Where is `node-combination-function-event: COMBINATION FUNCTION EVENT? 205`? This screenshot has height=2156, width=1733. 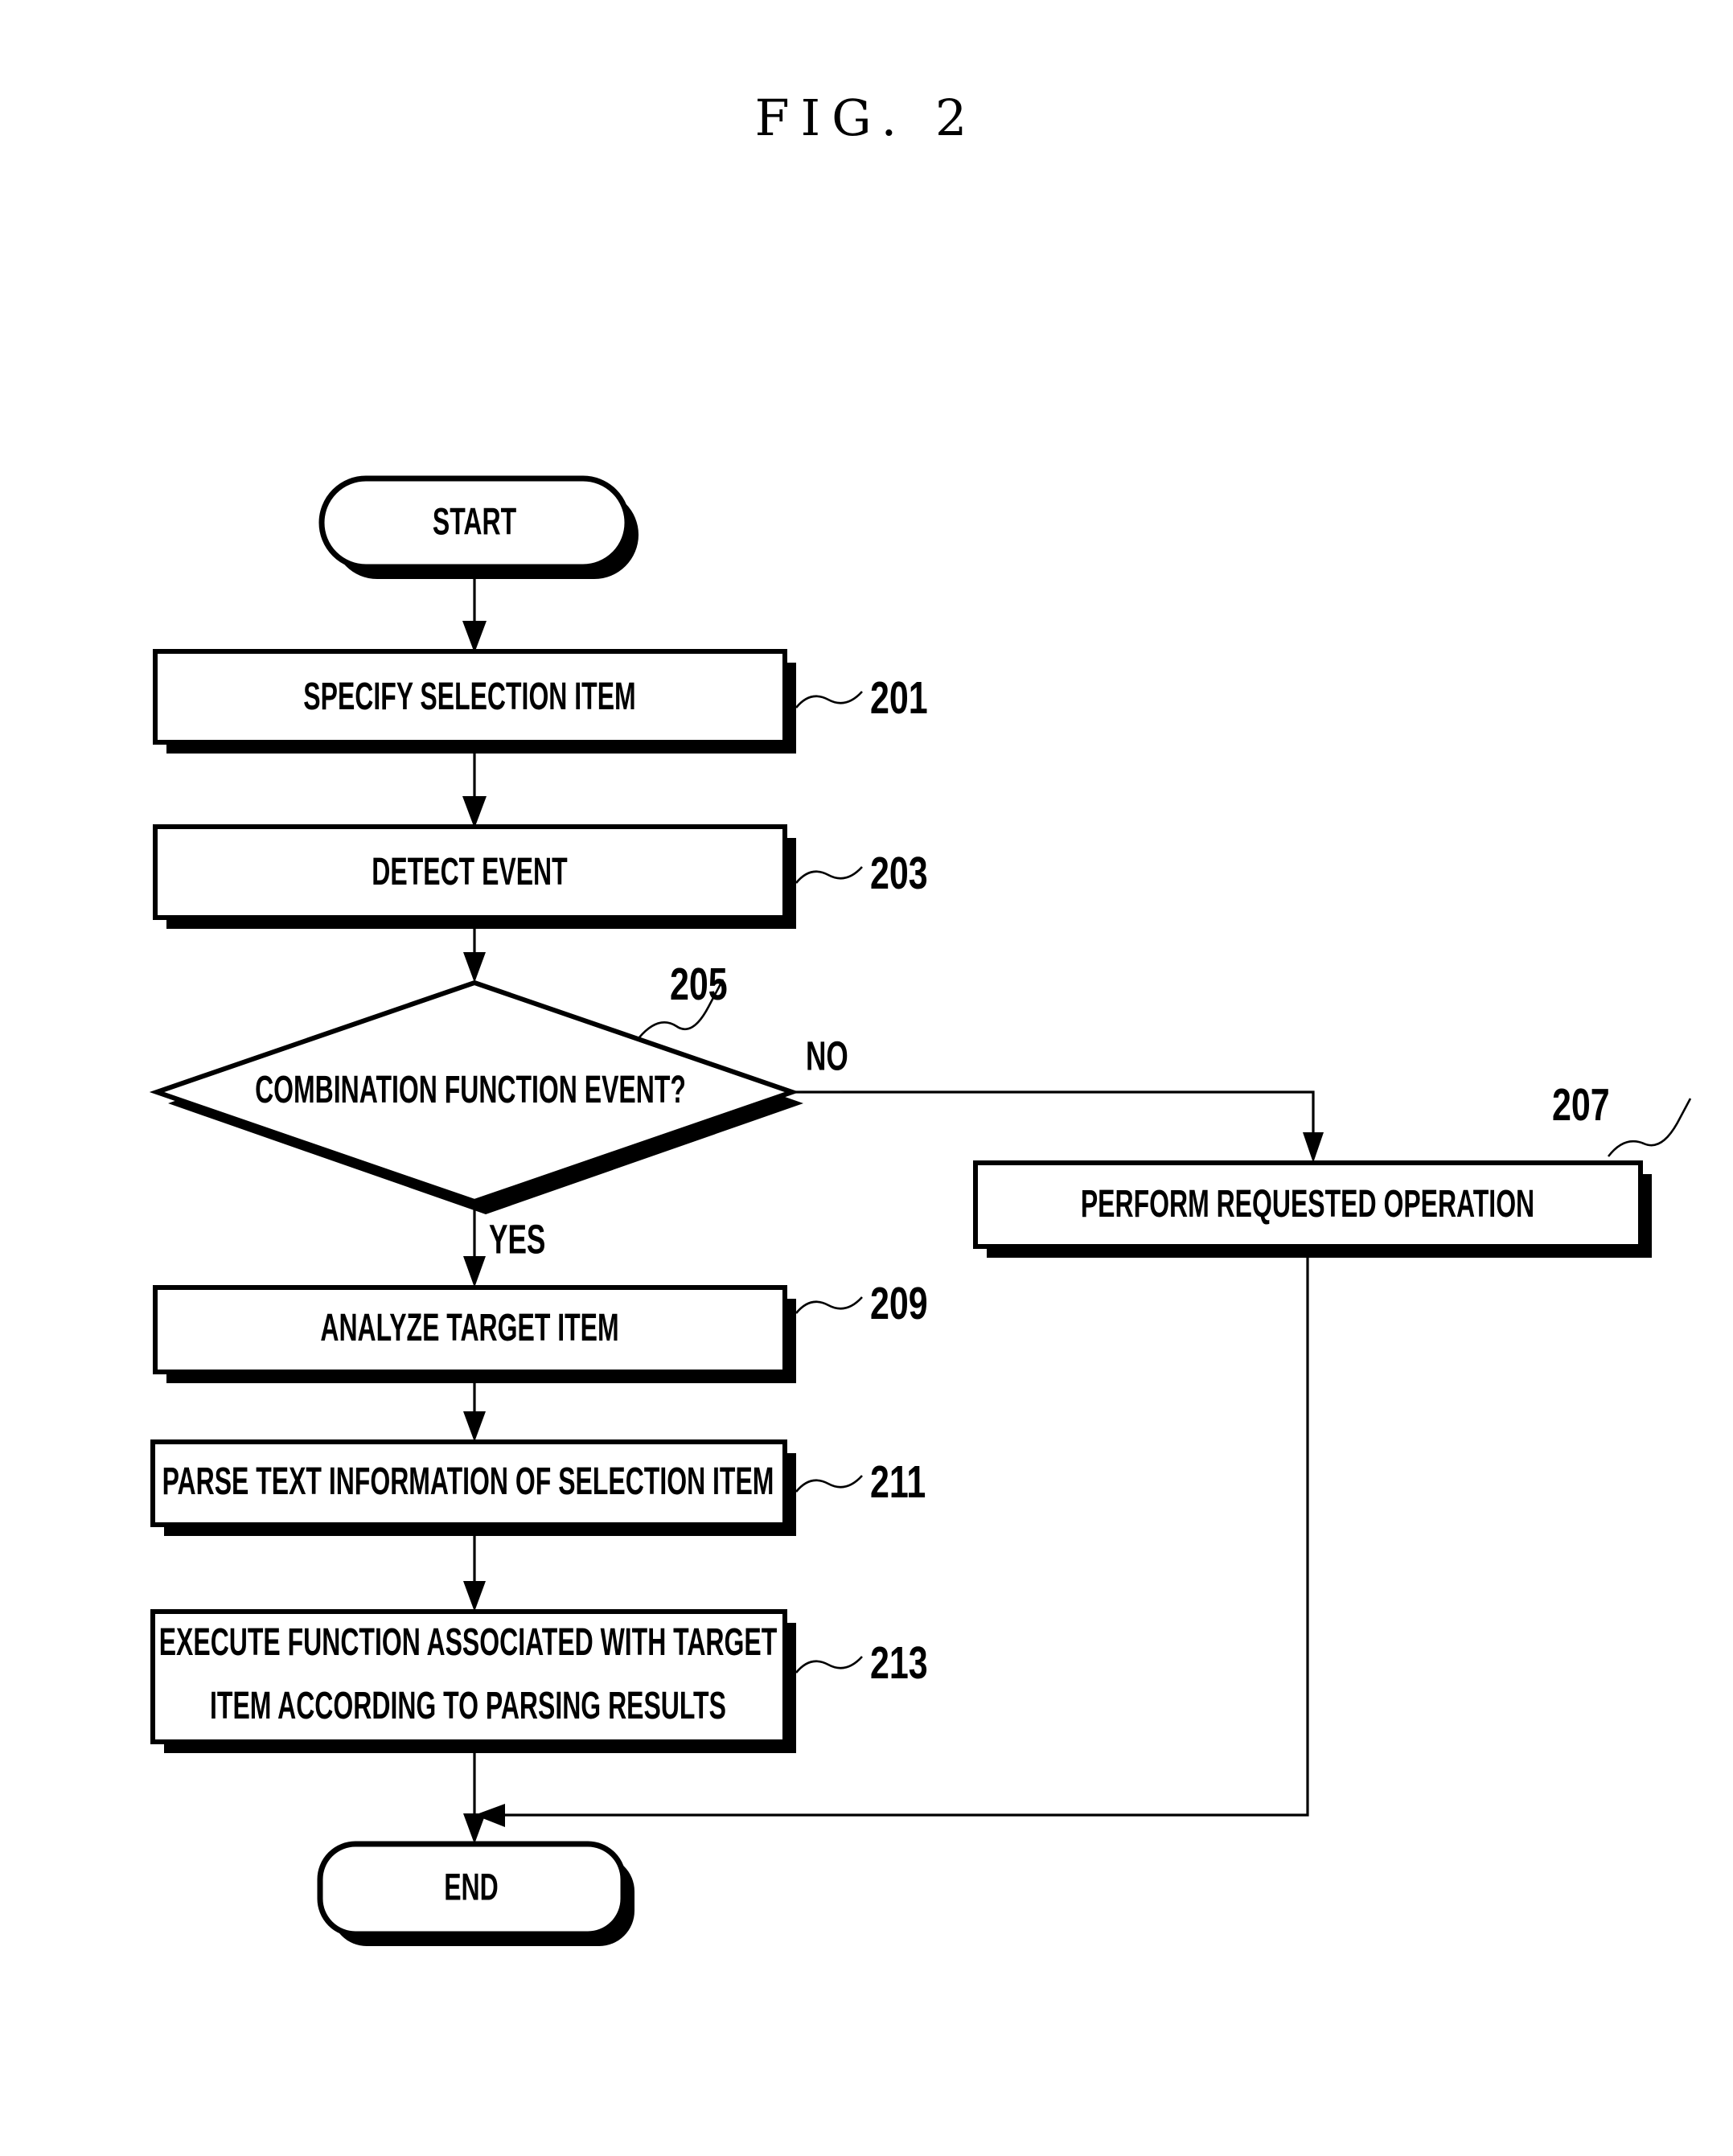
node-combination-function-event: COMBINATION FUNCTION EVENT? 205 is located at coordinates (476, 1086).